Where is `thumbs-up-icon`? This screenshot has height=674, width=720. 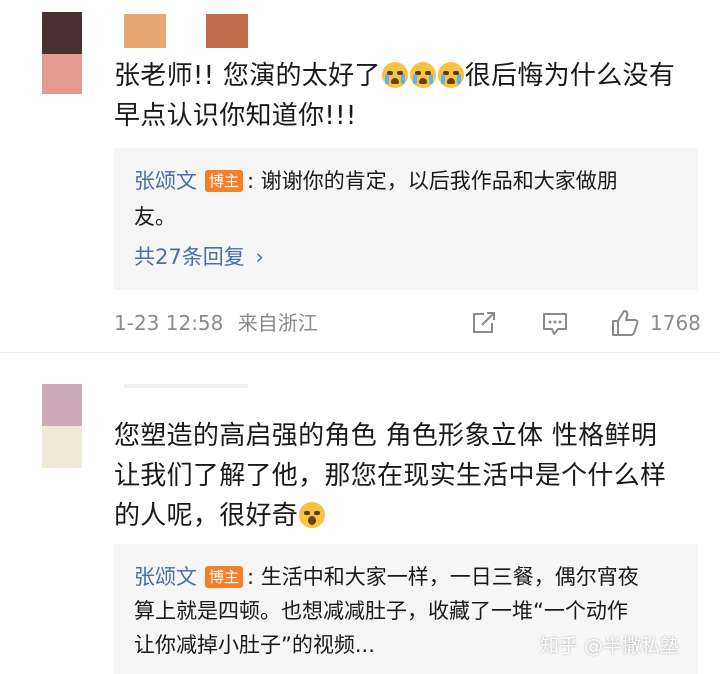
thumbs-up-icon is located at coordinates (625, 323).